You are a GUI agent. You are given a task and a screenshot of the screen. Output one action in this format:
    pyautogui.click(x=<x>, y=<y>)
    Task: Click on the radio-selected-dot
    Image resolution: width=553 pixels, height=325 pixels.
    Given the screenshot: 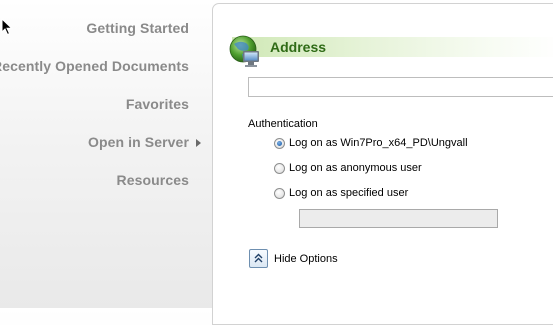 What is the action you would take?
    pyautogui.click(x=279, y=143)
    